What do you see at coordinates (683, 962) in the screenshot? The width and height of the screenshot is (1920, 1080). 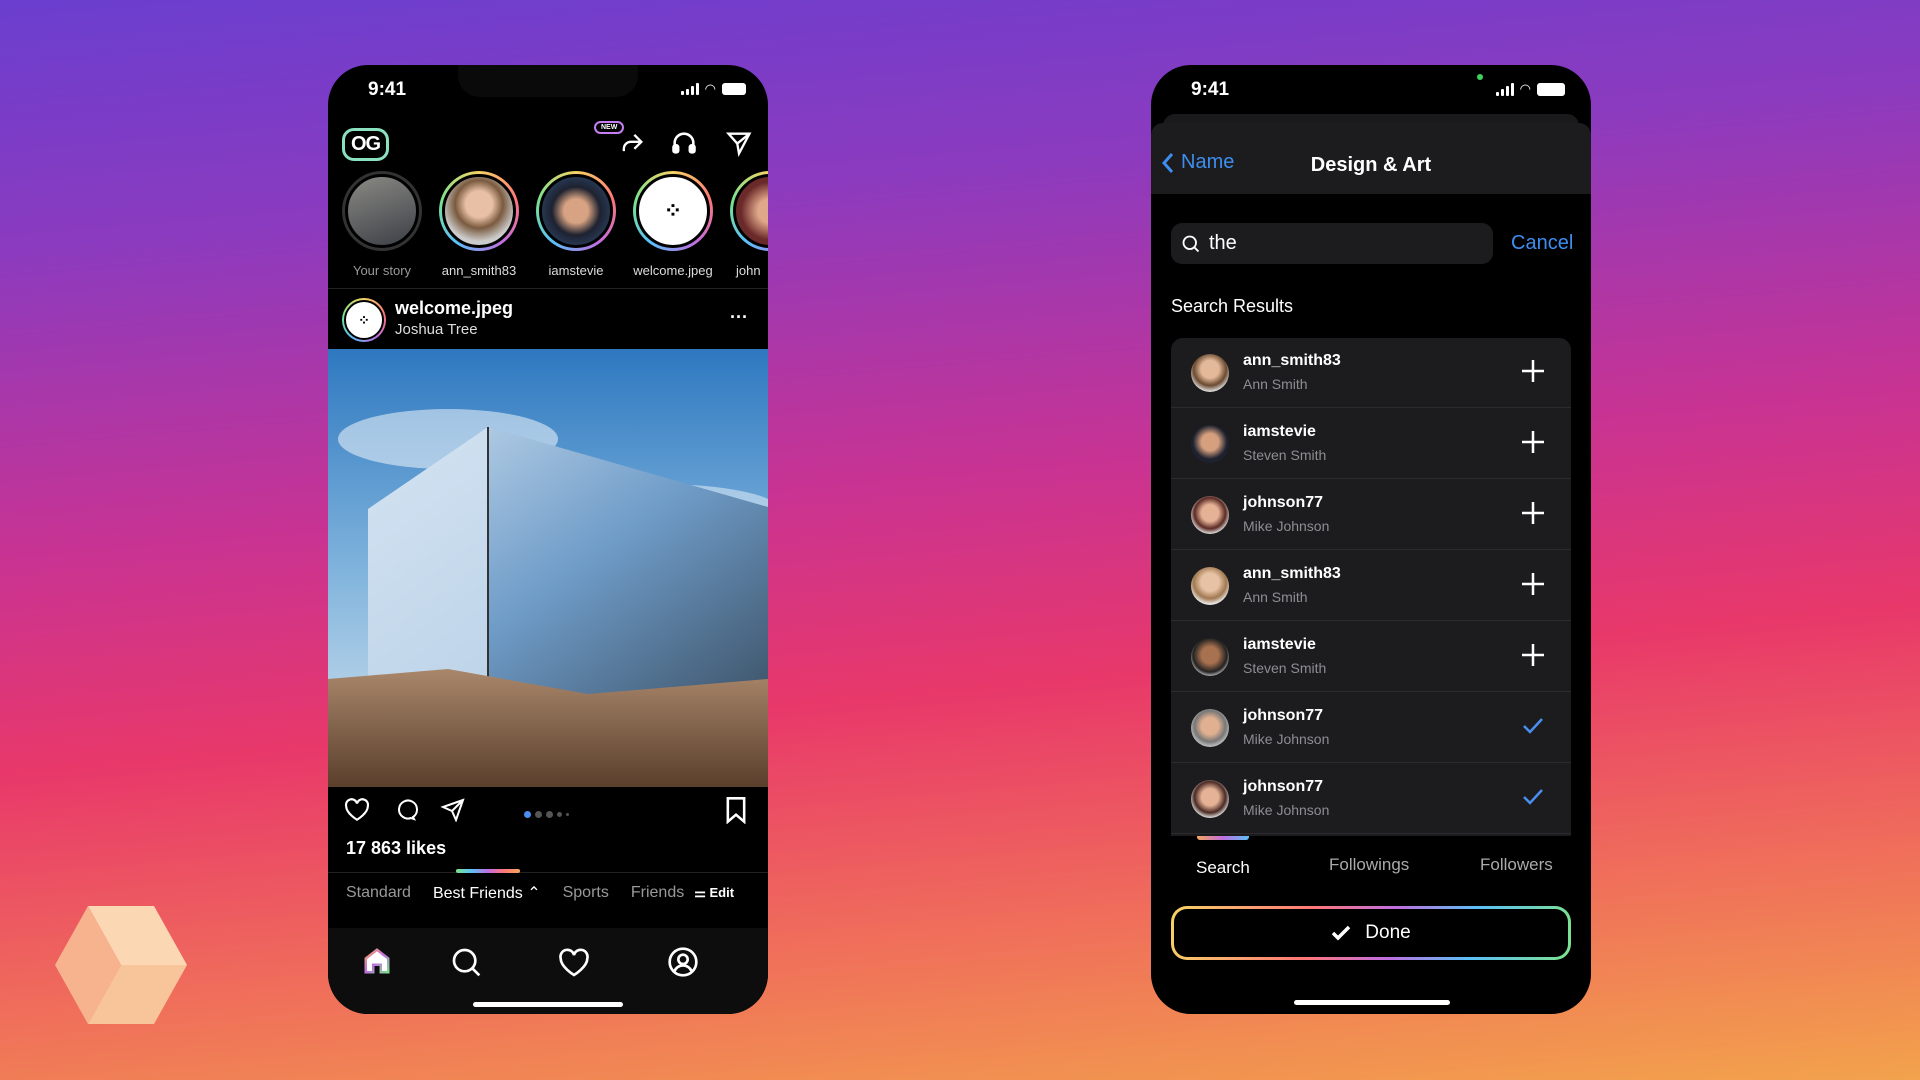 I see `profile-icon` at bounding box center [683, 962].